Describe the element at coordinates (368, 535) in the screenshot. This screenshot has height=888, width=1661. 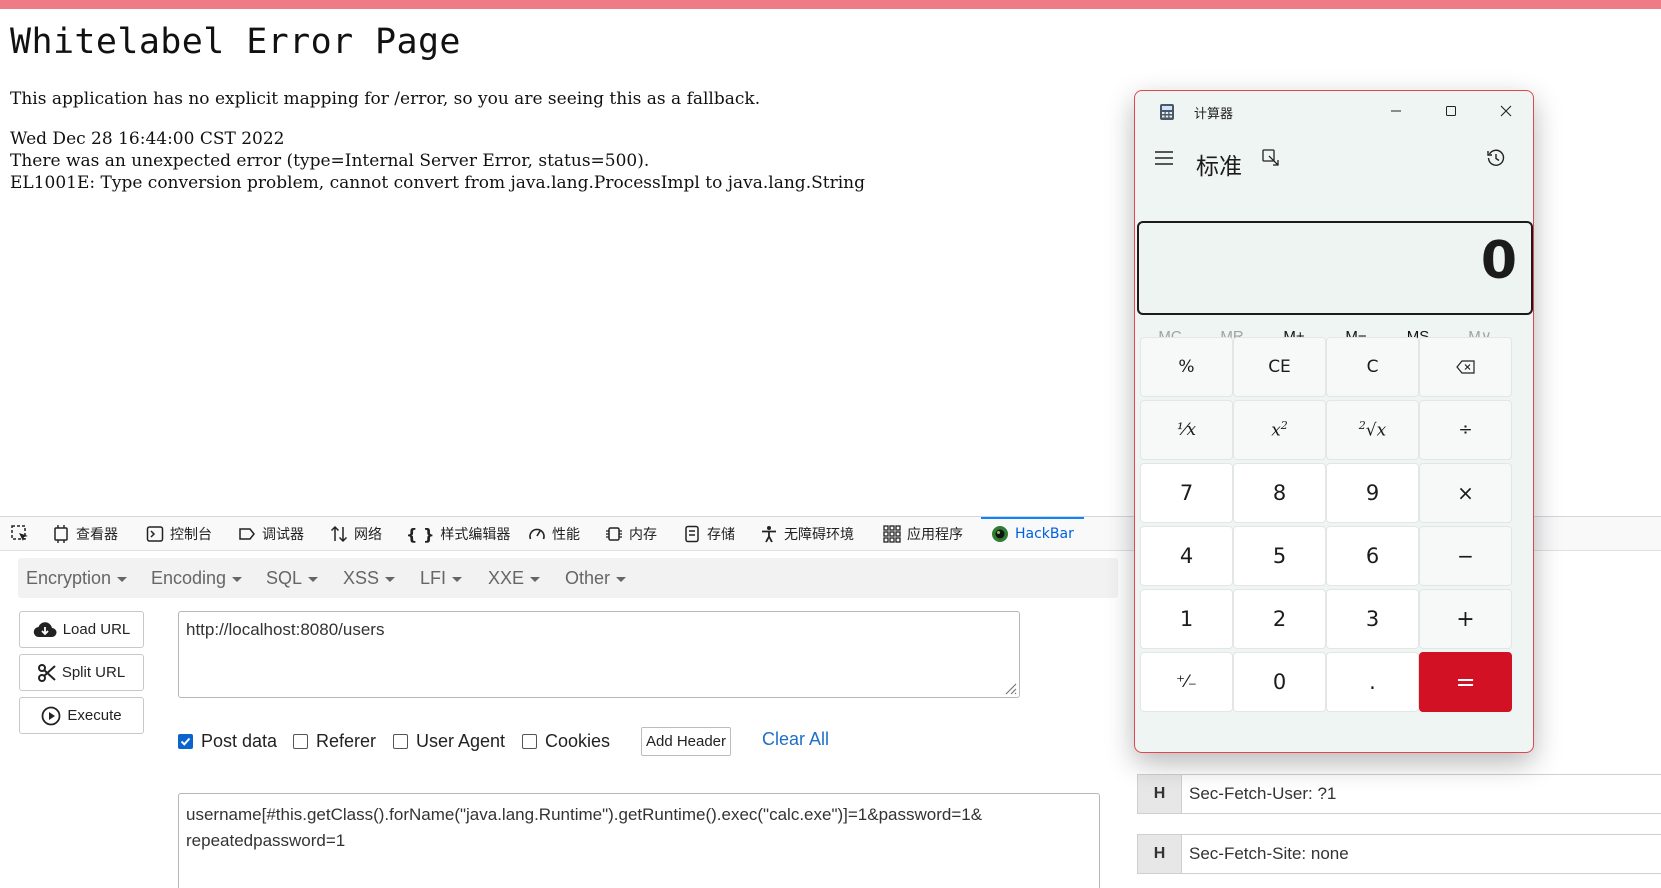
I see `tab-label: 网络` at that location.